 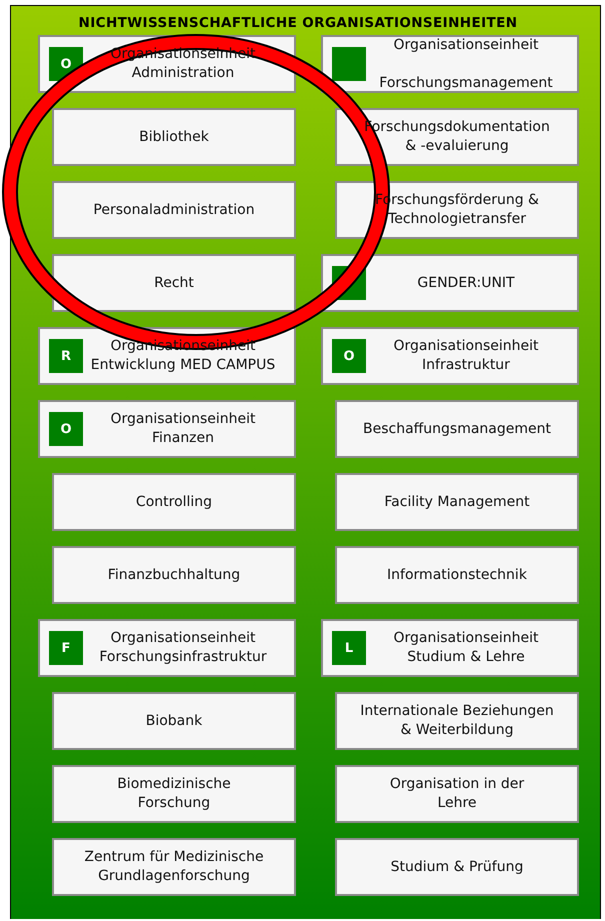 What do you see at coordinates (174, 575) in the screenshot?
I see `unit-name: Finanzbuchhaltung` at bounding box center [174, 575].